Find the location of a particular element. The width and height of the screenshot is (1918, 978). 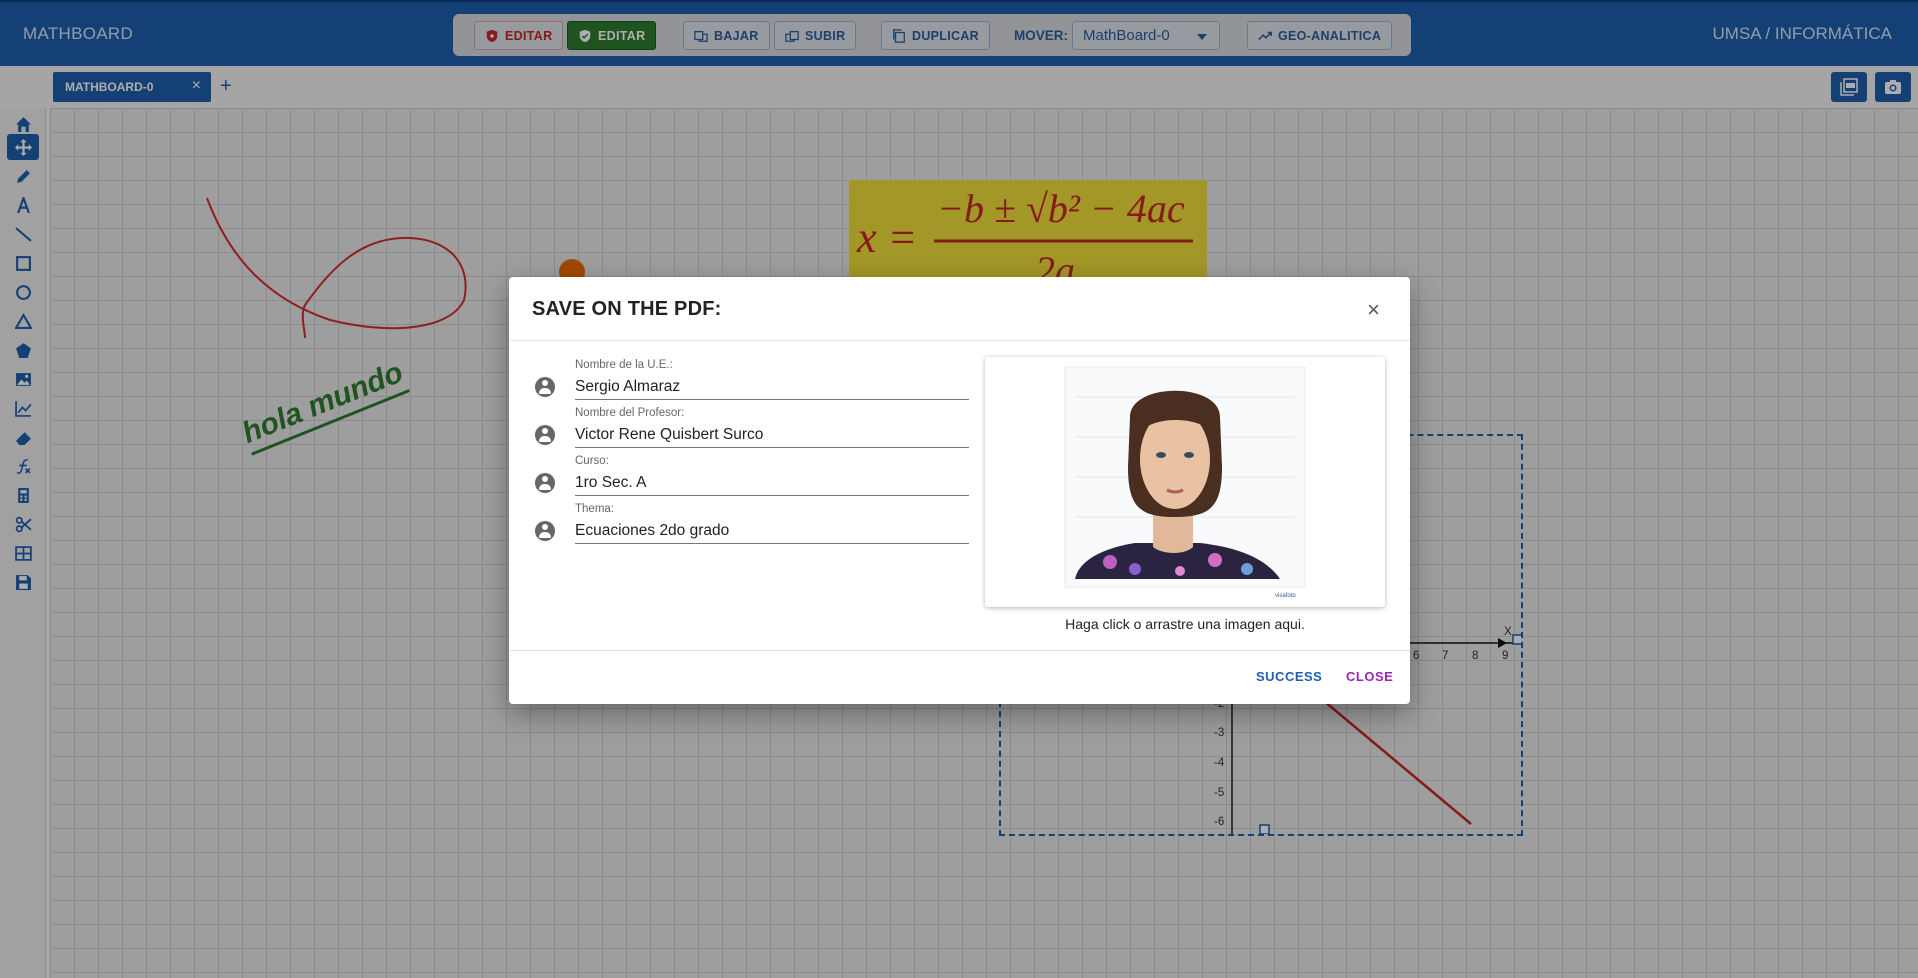

image-dropzone: visafoto is located at coordinates (1185, 482).